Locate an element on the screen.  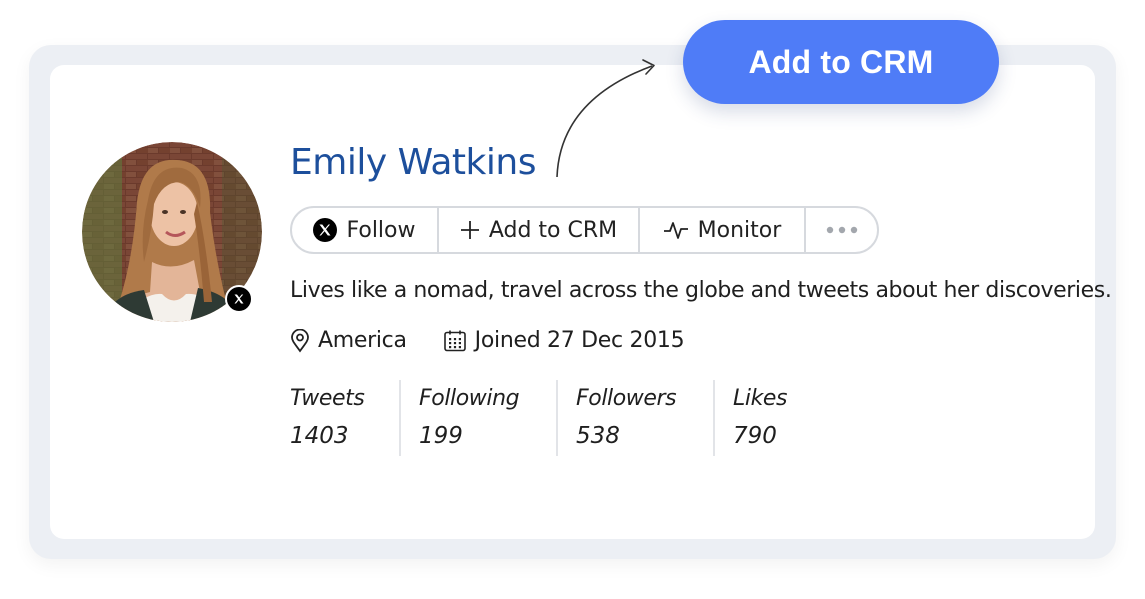
add-to-crm-label: Add to CRM is located at coordinates (553, 230).